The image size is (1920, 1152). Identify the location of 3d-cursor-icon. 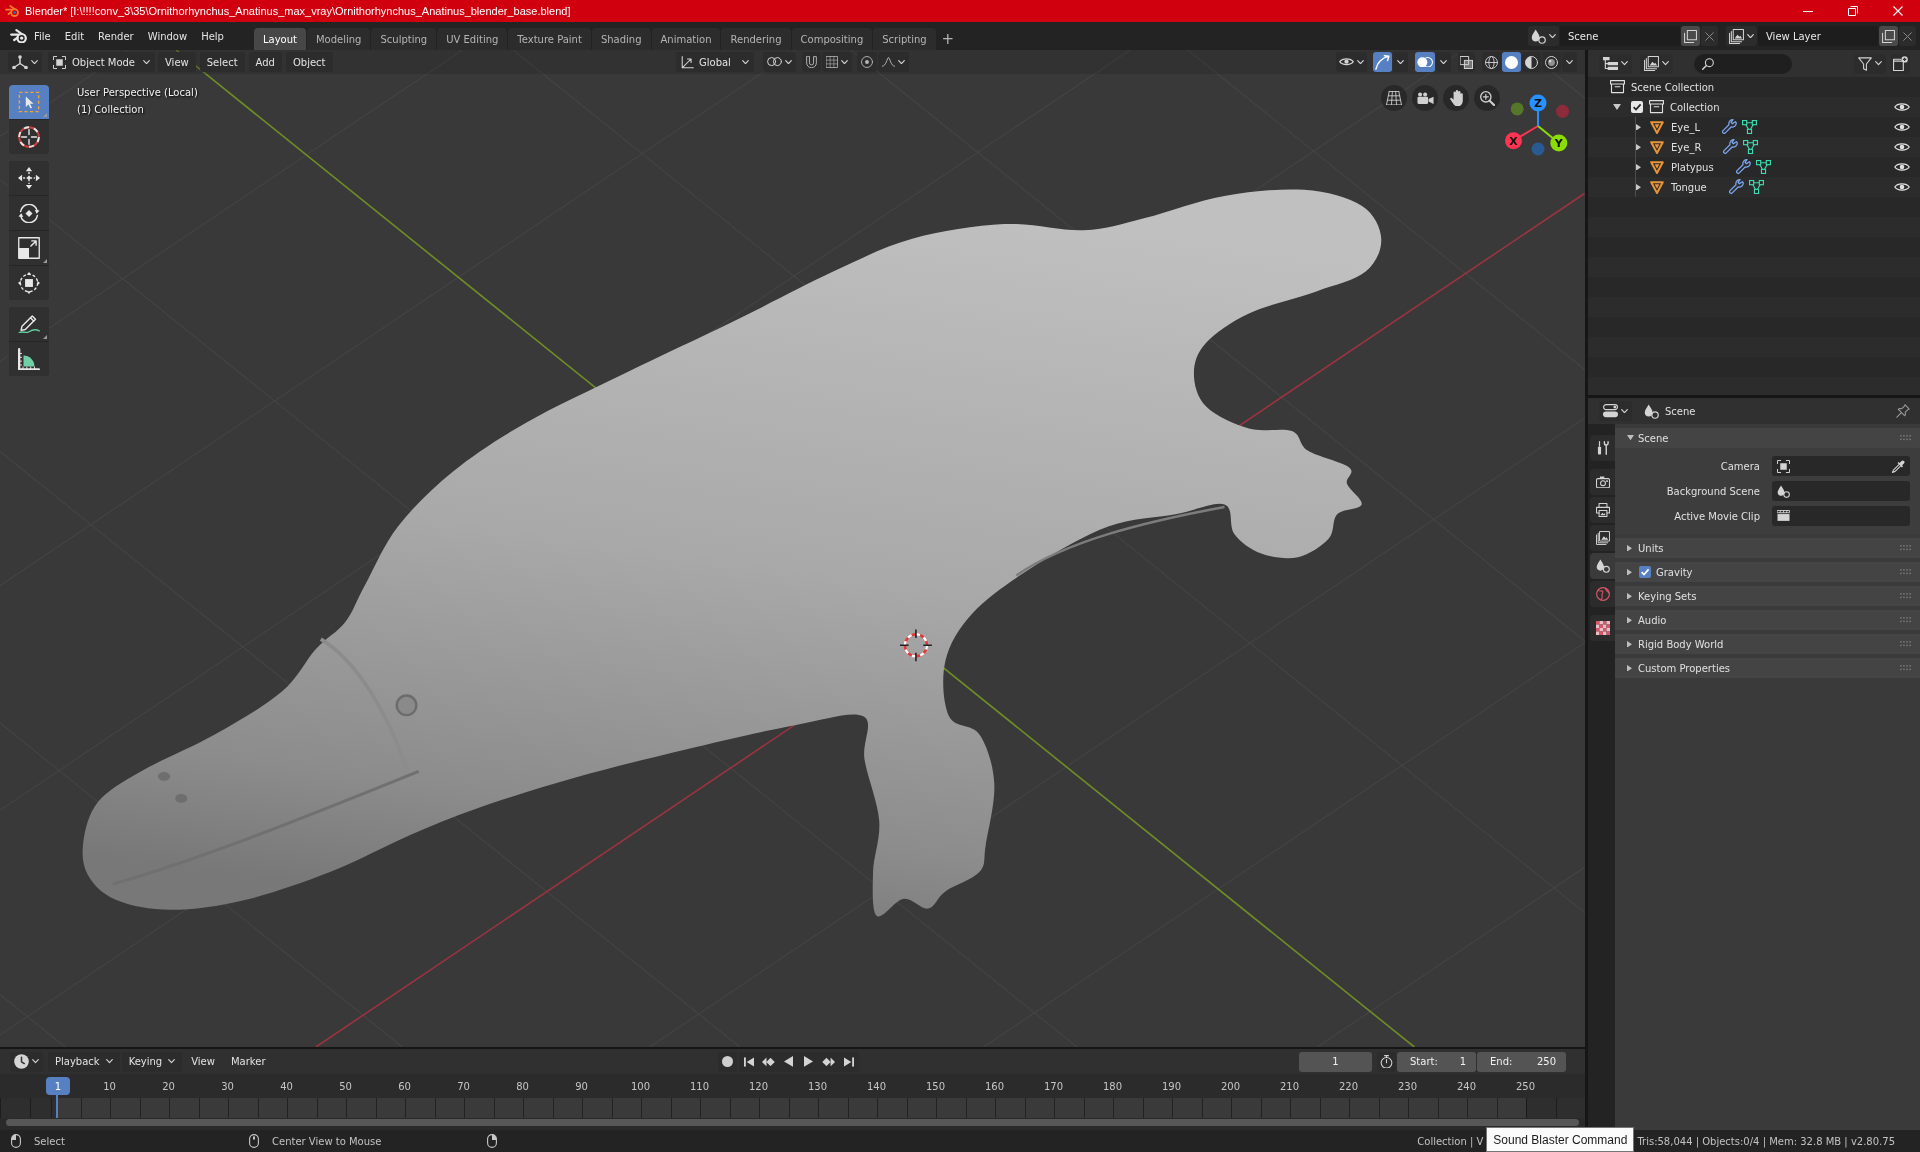
(916, 645).